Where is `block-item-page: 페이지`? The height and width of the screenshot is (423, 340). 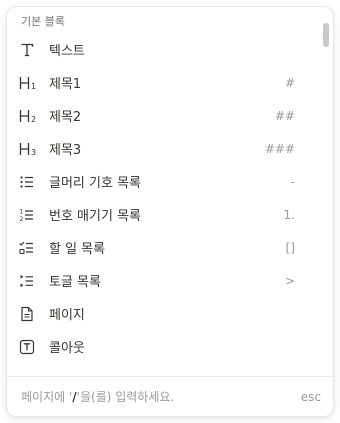
block-item-page: 페이지 is located at coordinates (162, 313).